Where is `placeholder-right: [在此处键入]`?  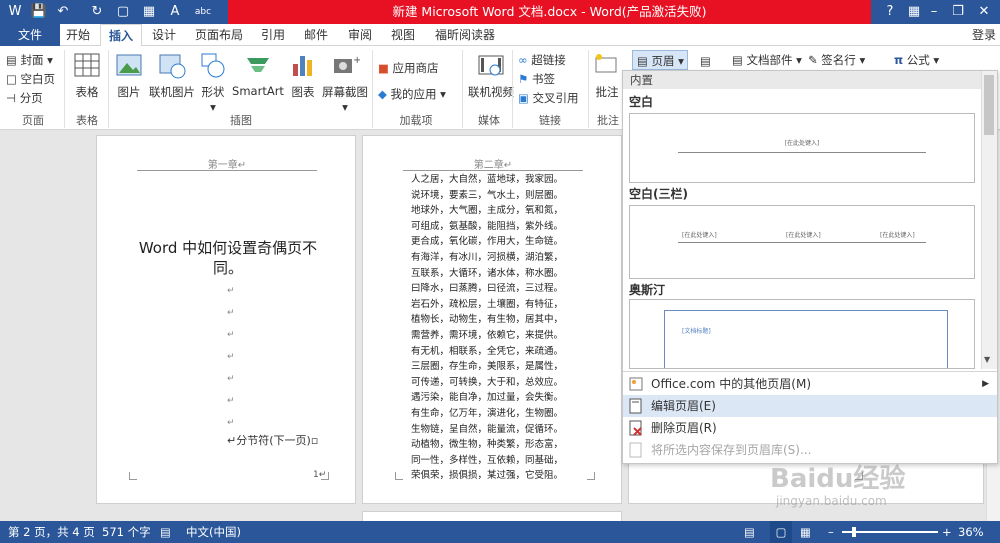 placeholder-right: [在此处键入] is located at coordinates (897, 235).